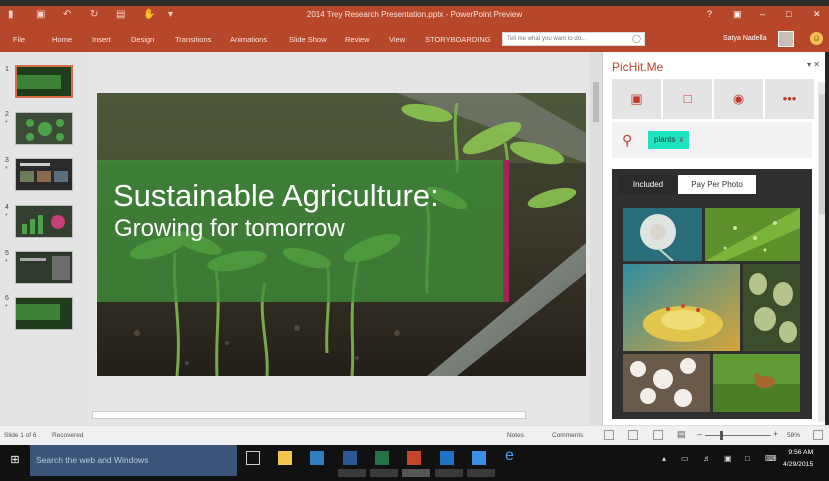  Describe the element at coordinates (771, 458) in the screenshot. I see `keyboard-icon: ⌨` at that location.